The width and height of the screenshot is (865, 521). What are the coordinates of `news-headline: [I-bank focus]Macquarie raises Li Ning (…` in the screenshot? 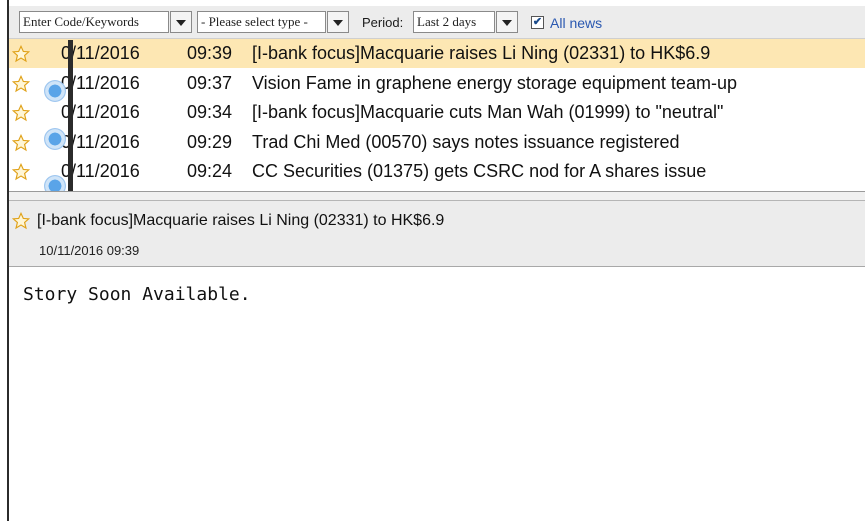 It's located at (481, 53).